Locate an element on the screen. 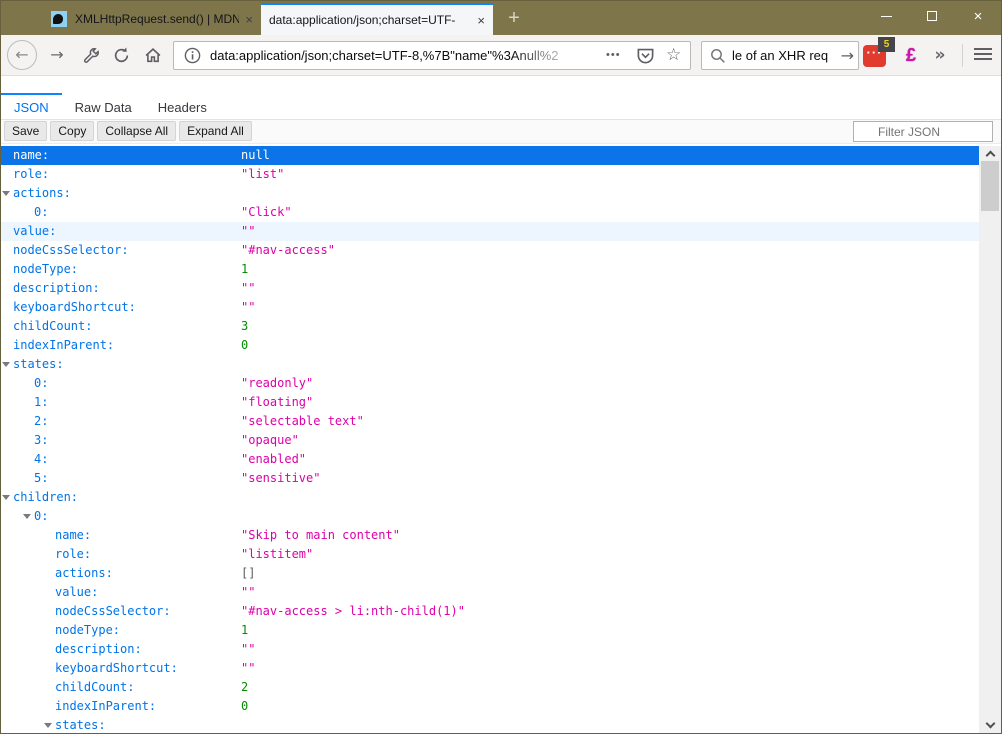 The image size is (1002, 734). json-row: 4: "enabled" is located at coordinates (490, 459).